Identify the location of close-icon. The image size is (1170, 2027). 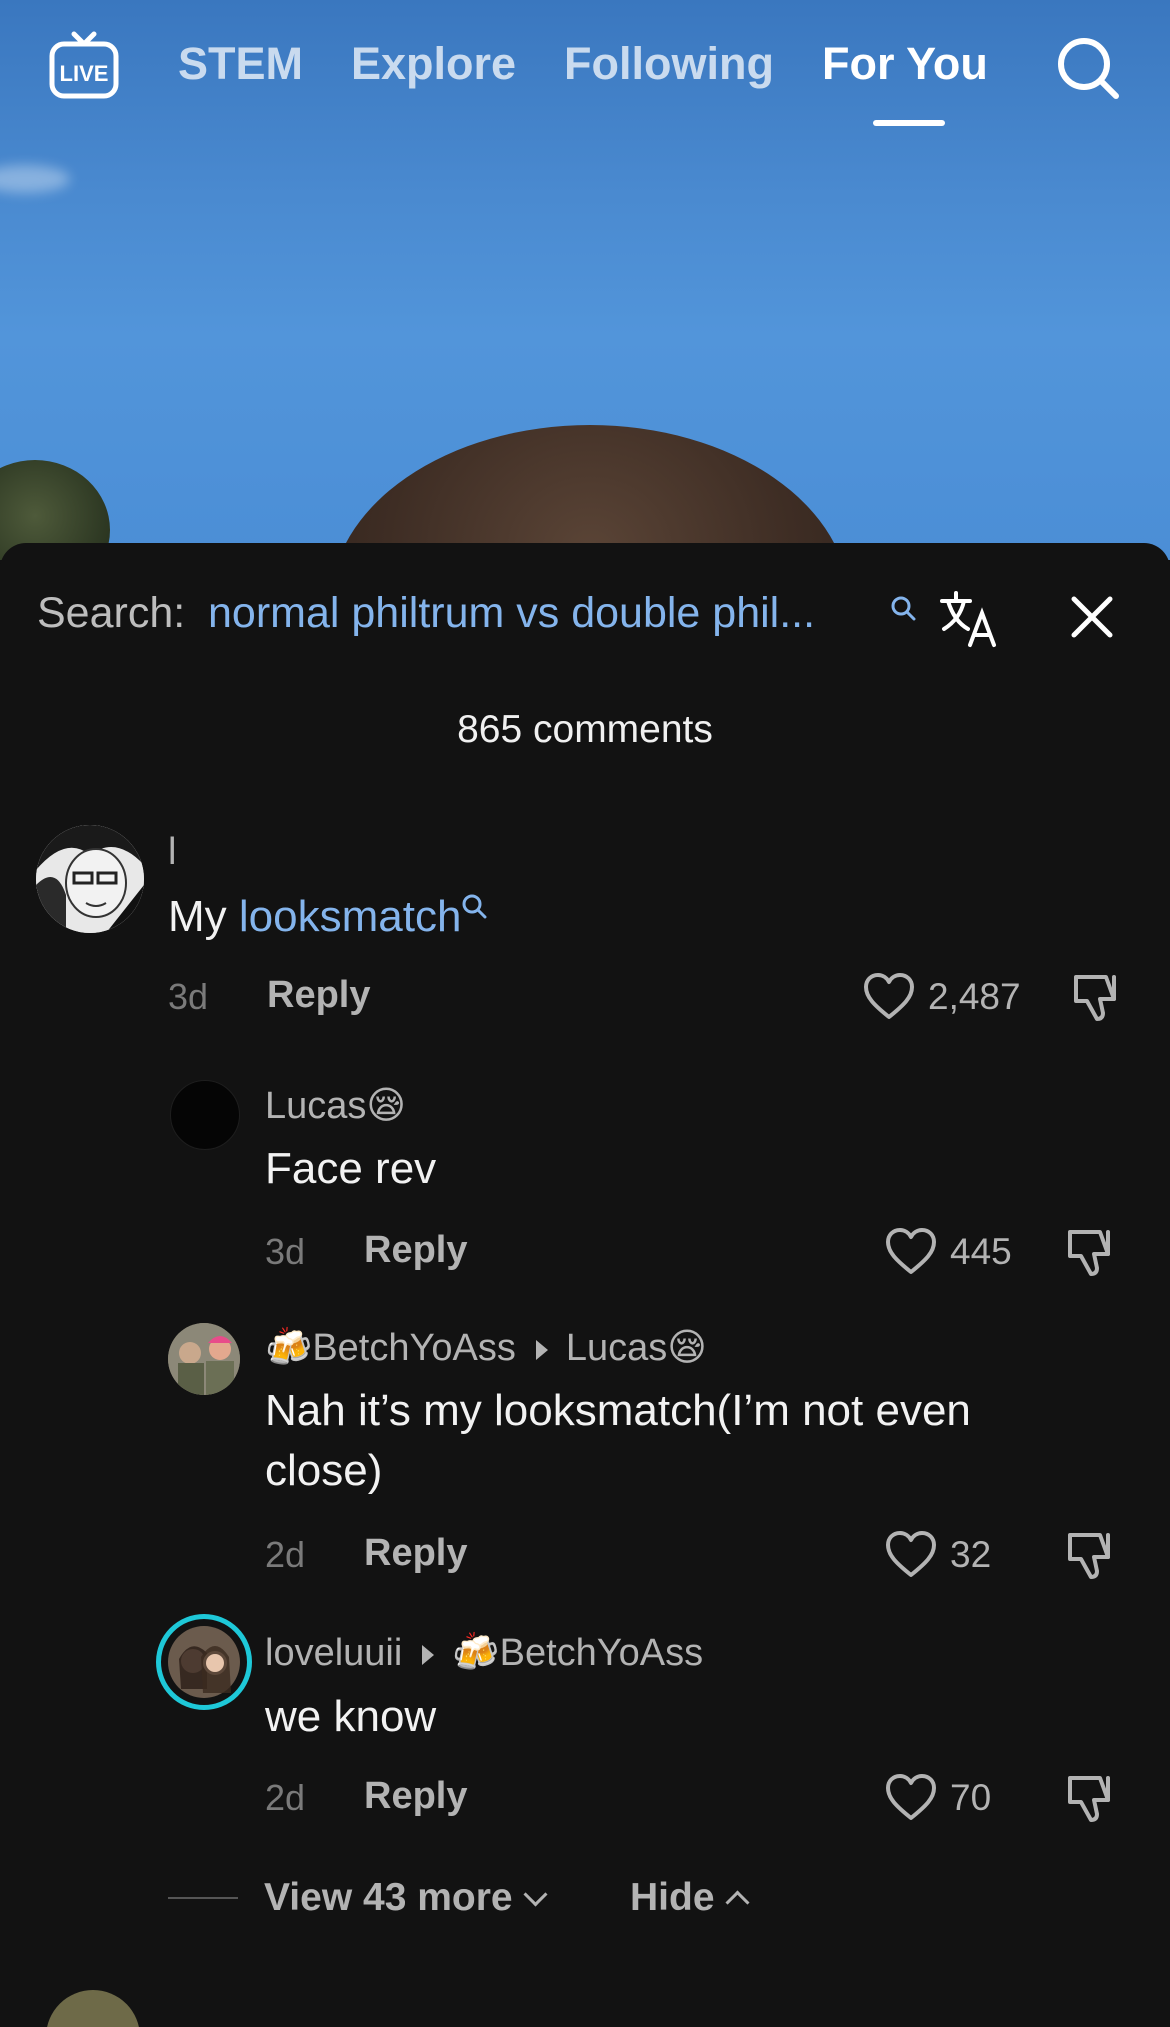
(1092, 617).